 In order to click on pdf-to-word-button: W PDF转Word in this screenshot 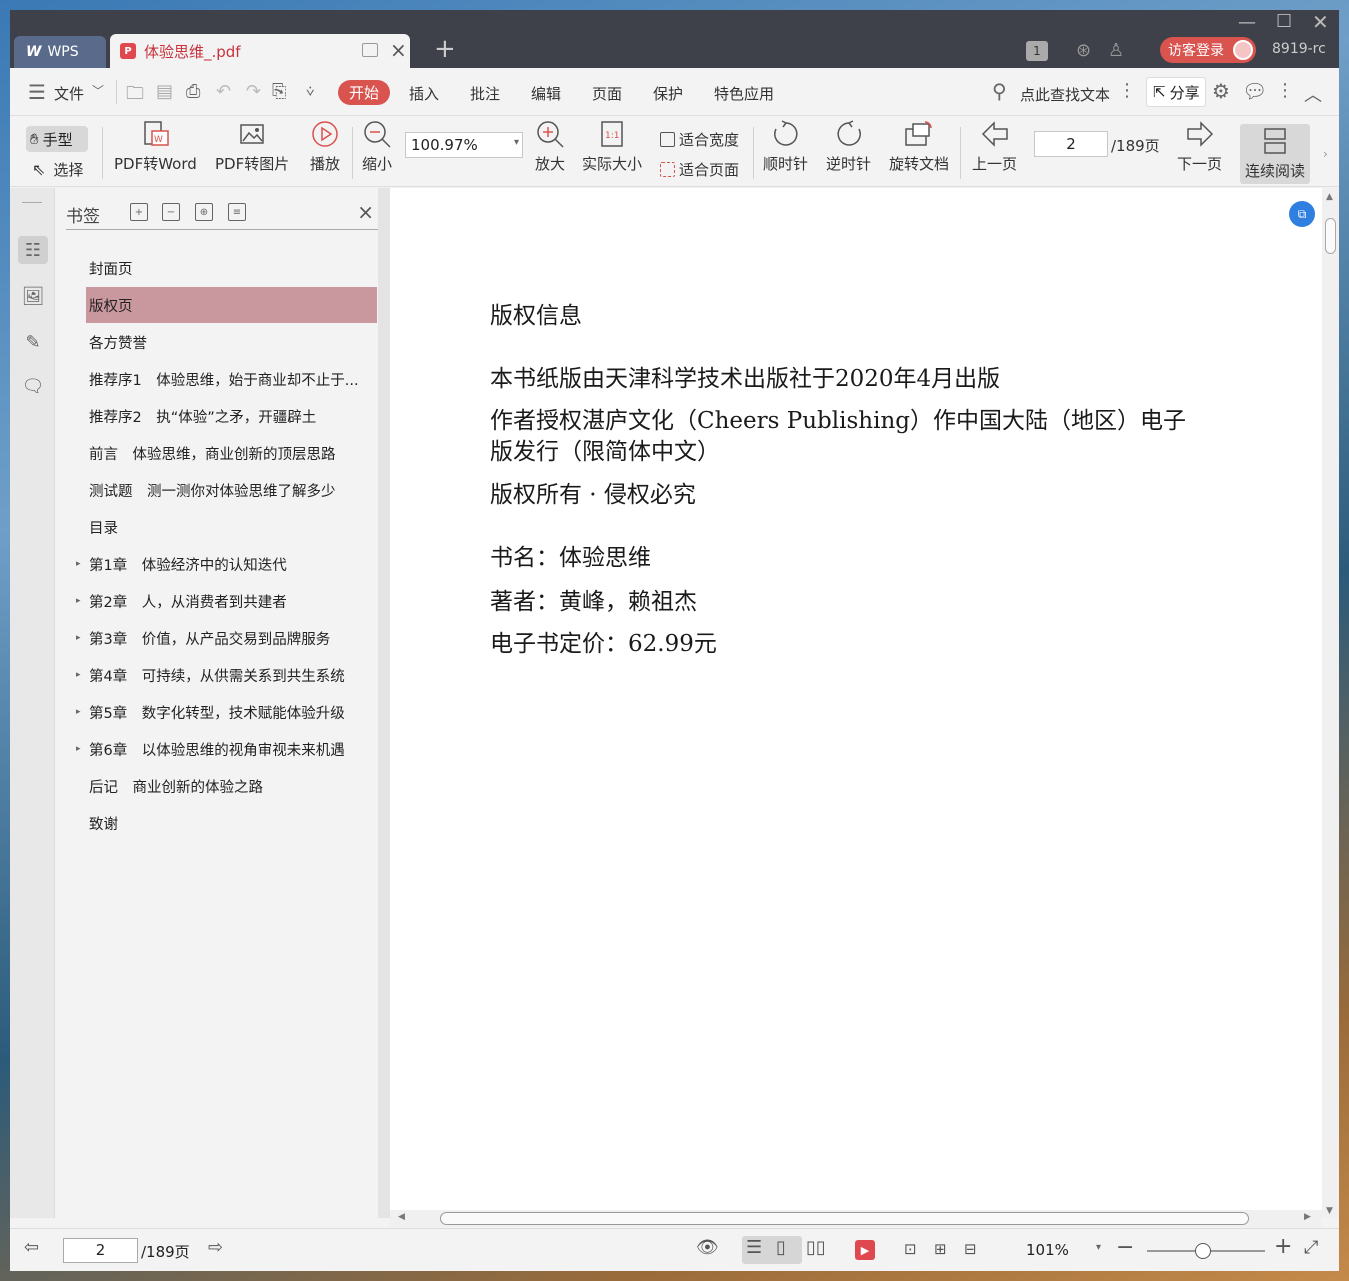, I will do `click(155, 145)`.